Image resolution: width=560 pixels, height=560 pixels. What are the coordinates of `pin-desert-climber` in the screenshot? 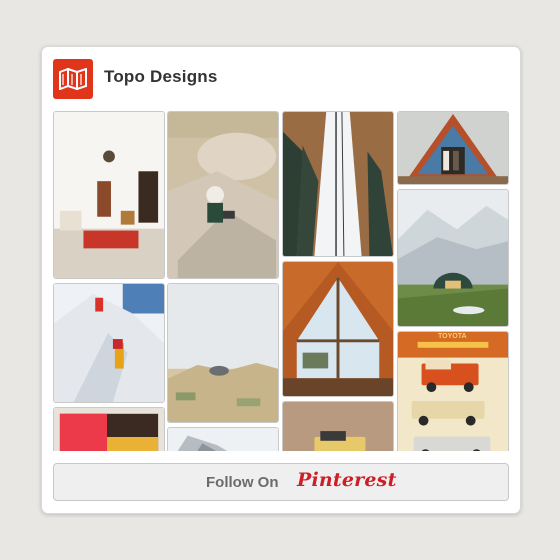 It's located at (223, 195).